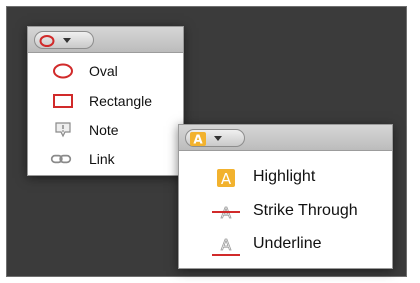  I want to click on link-icon, so click(61, 159).